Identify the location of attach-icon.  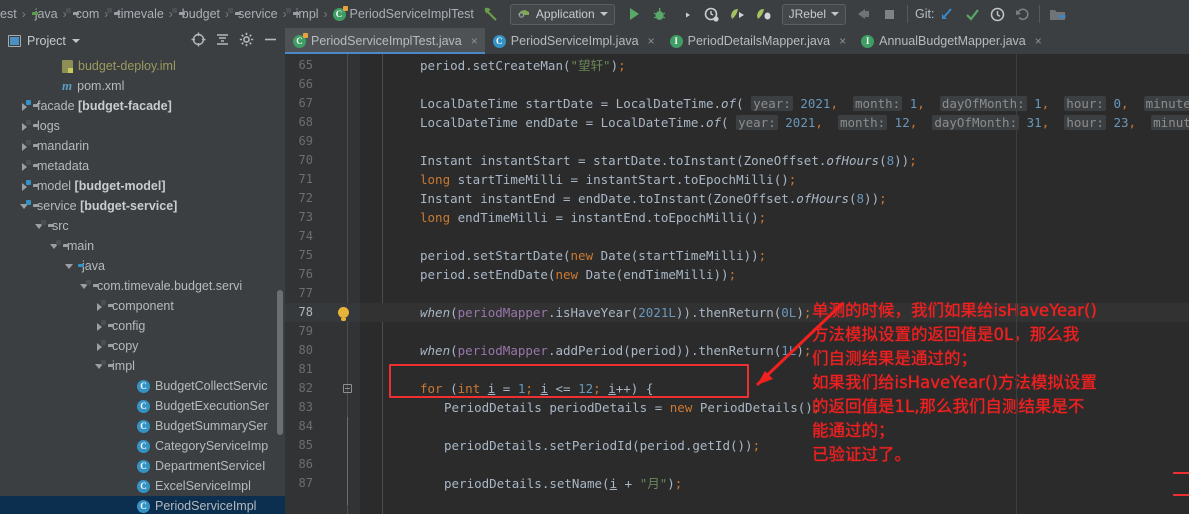
(864, 14).